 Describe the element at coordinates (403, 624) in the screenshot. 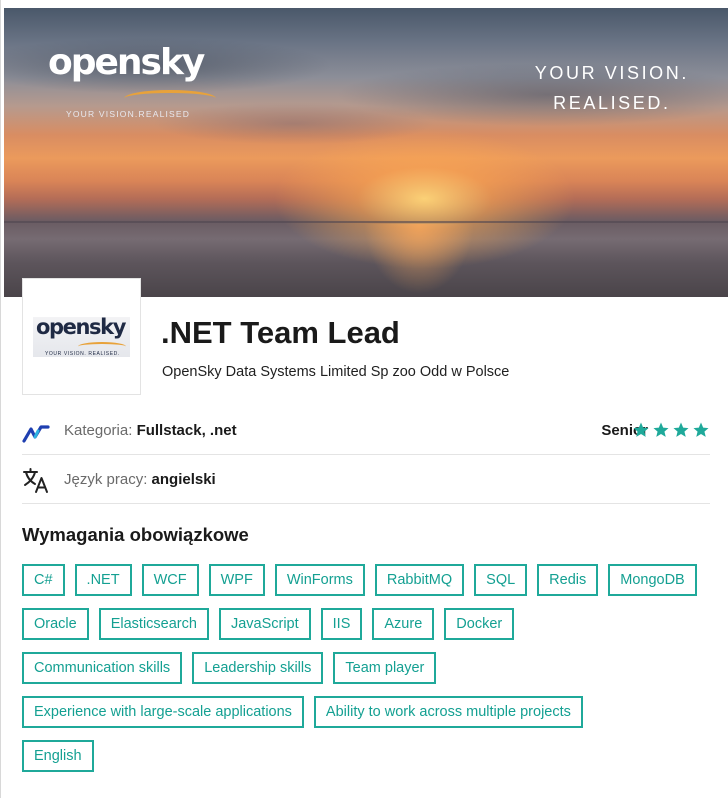

I see `skill-chip: Azure` at that location.